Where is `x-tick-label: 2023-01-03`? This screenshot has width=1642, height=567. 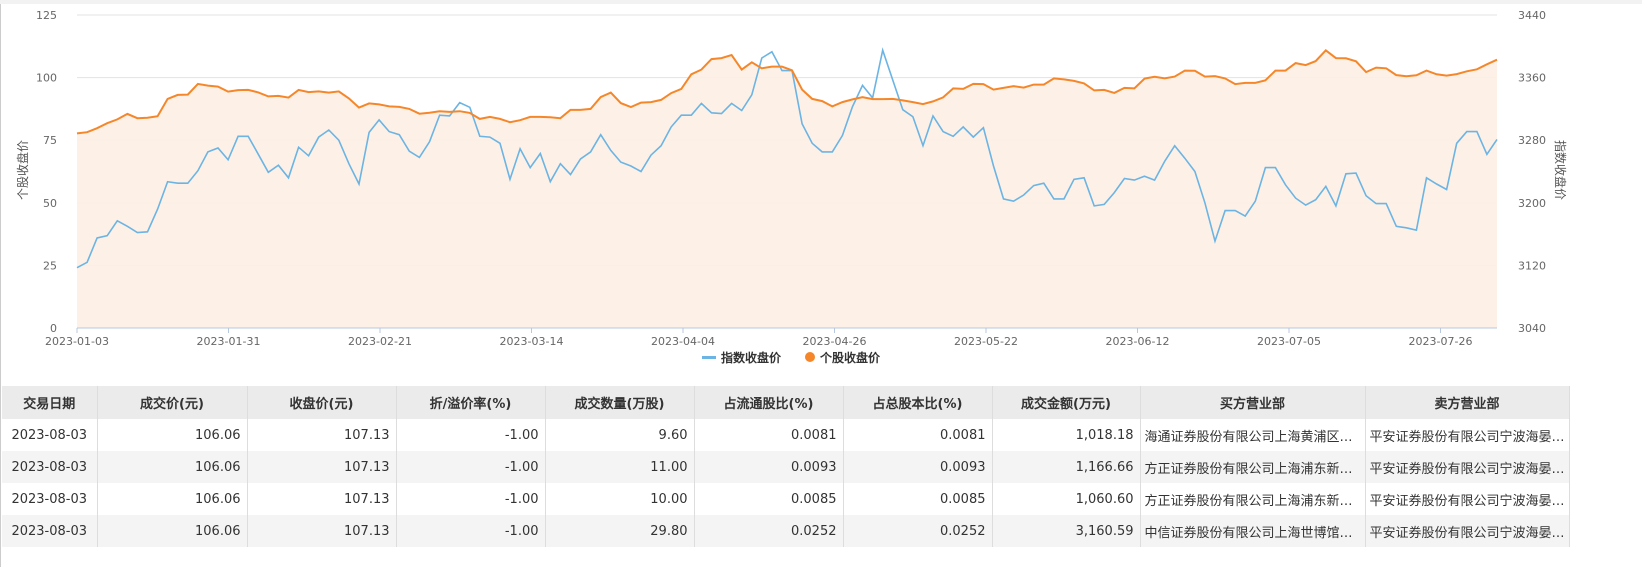
x-tick-label: 2023-01-03 is located at coordinates (77, 341).